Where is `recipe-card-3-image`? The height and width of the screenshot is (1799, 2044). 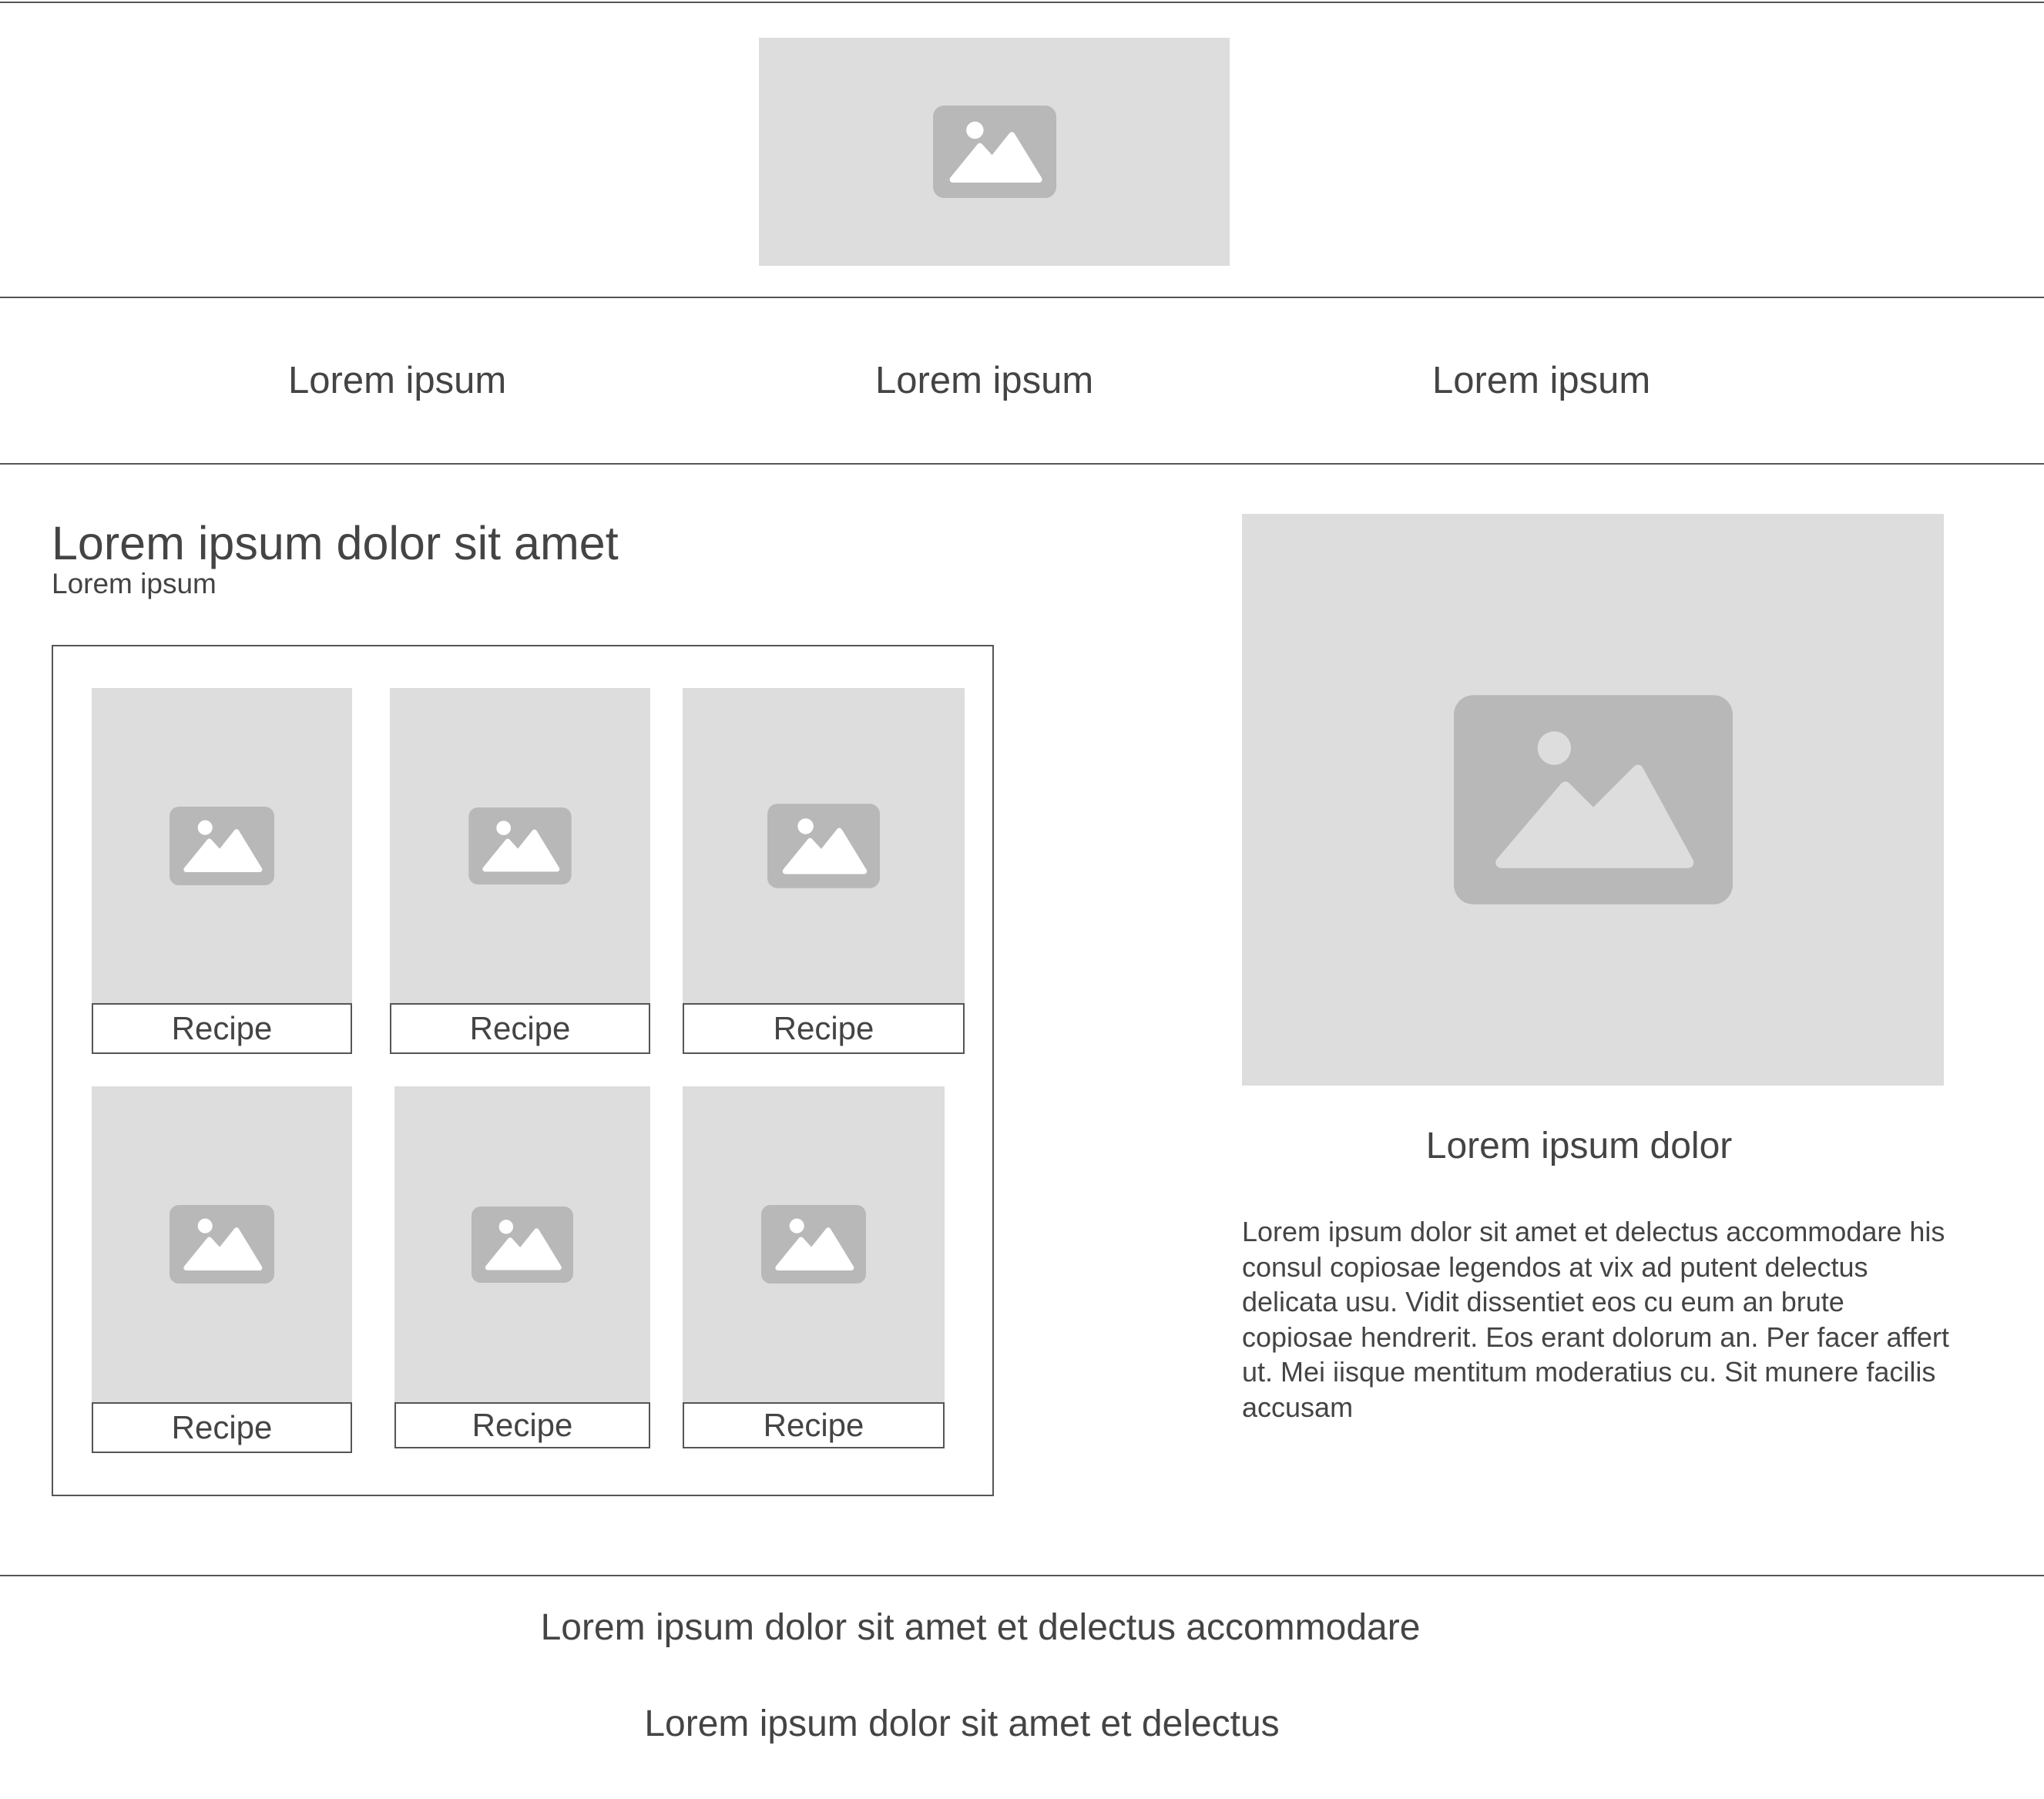
recipe-card-3-image is located at coordinates (824, 846).